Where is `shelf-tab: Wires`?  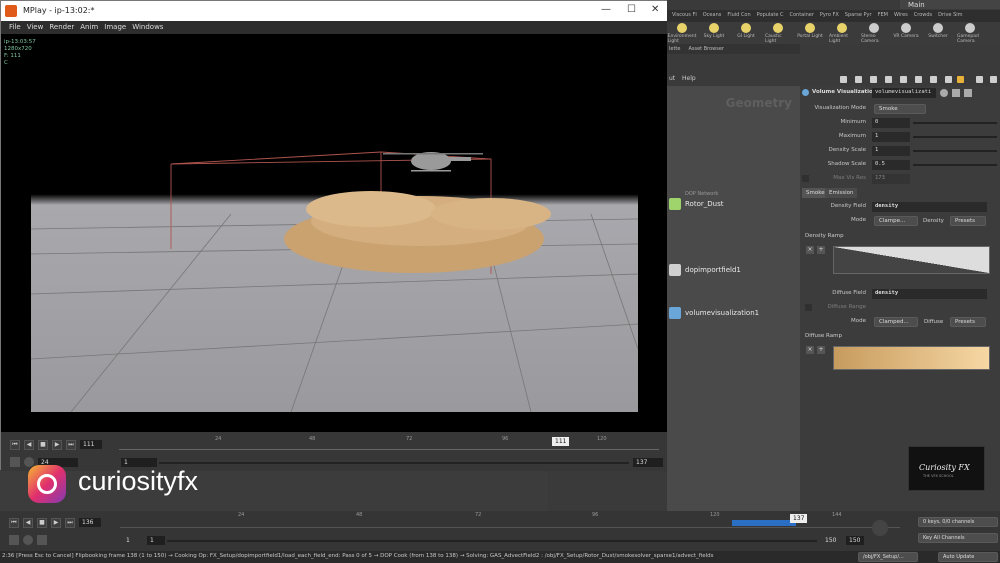 shelf-tab: Wires is located at coordinates (901, 16).